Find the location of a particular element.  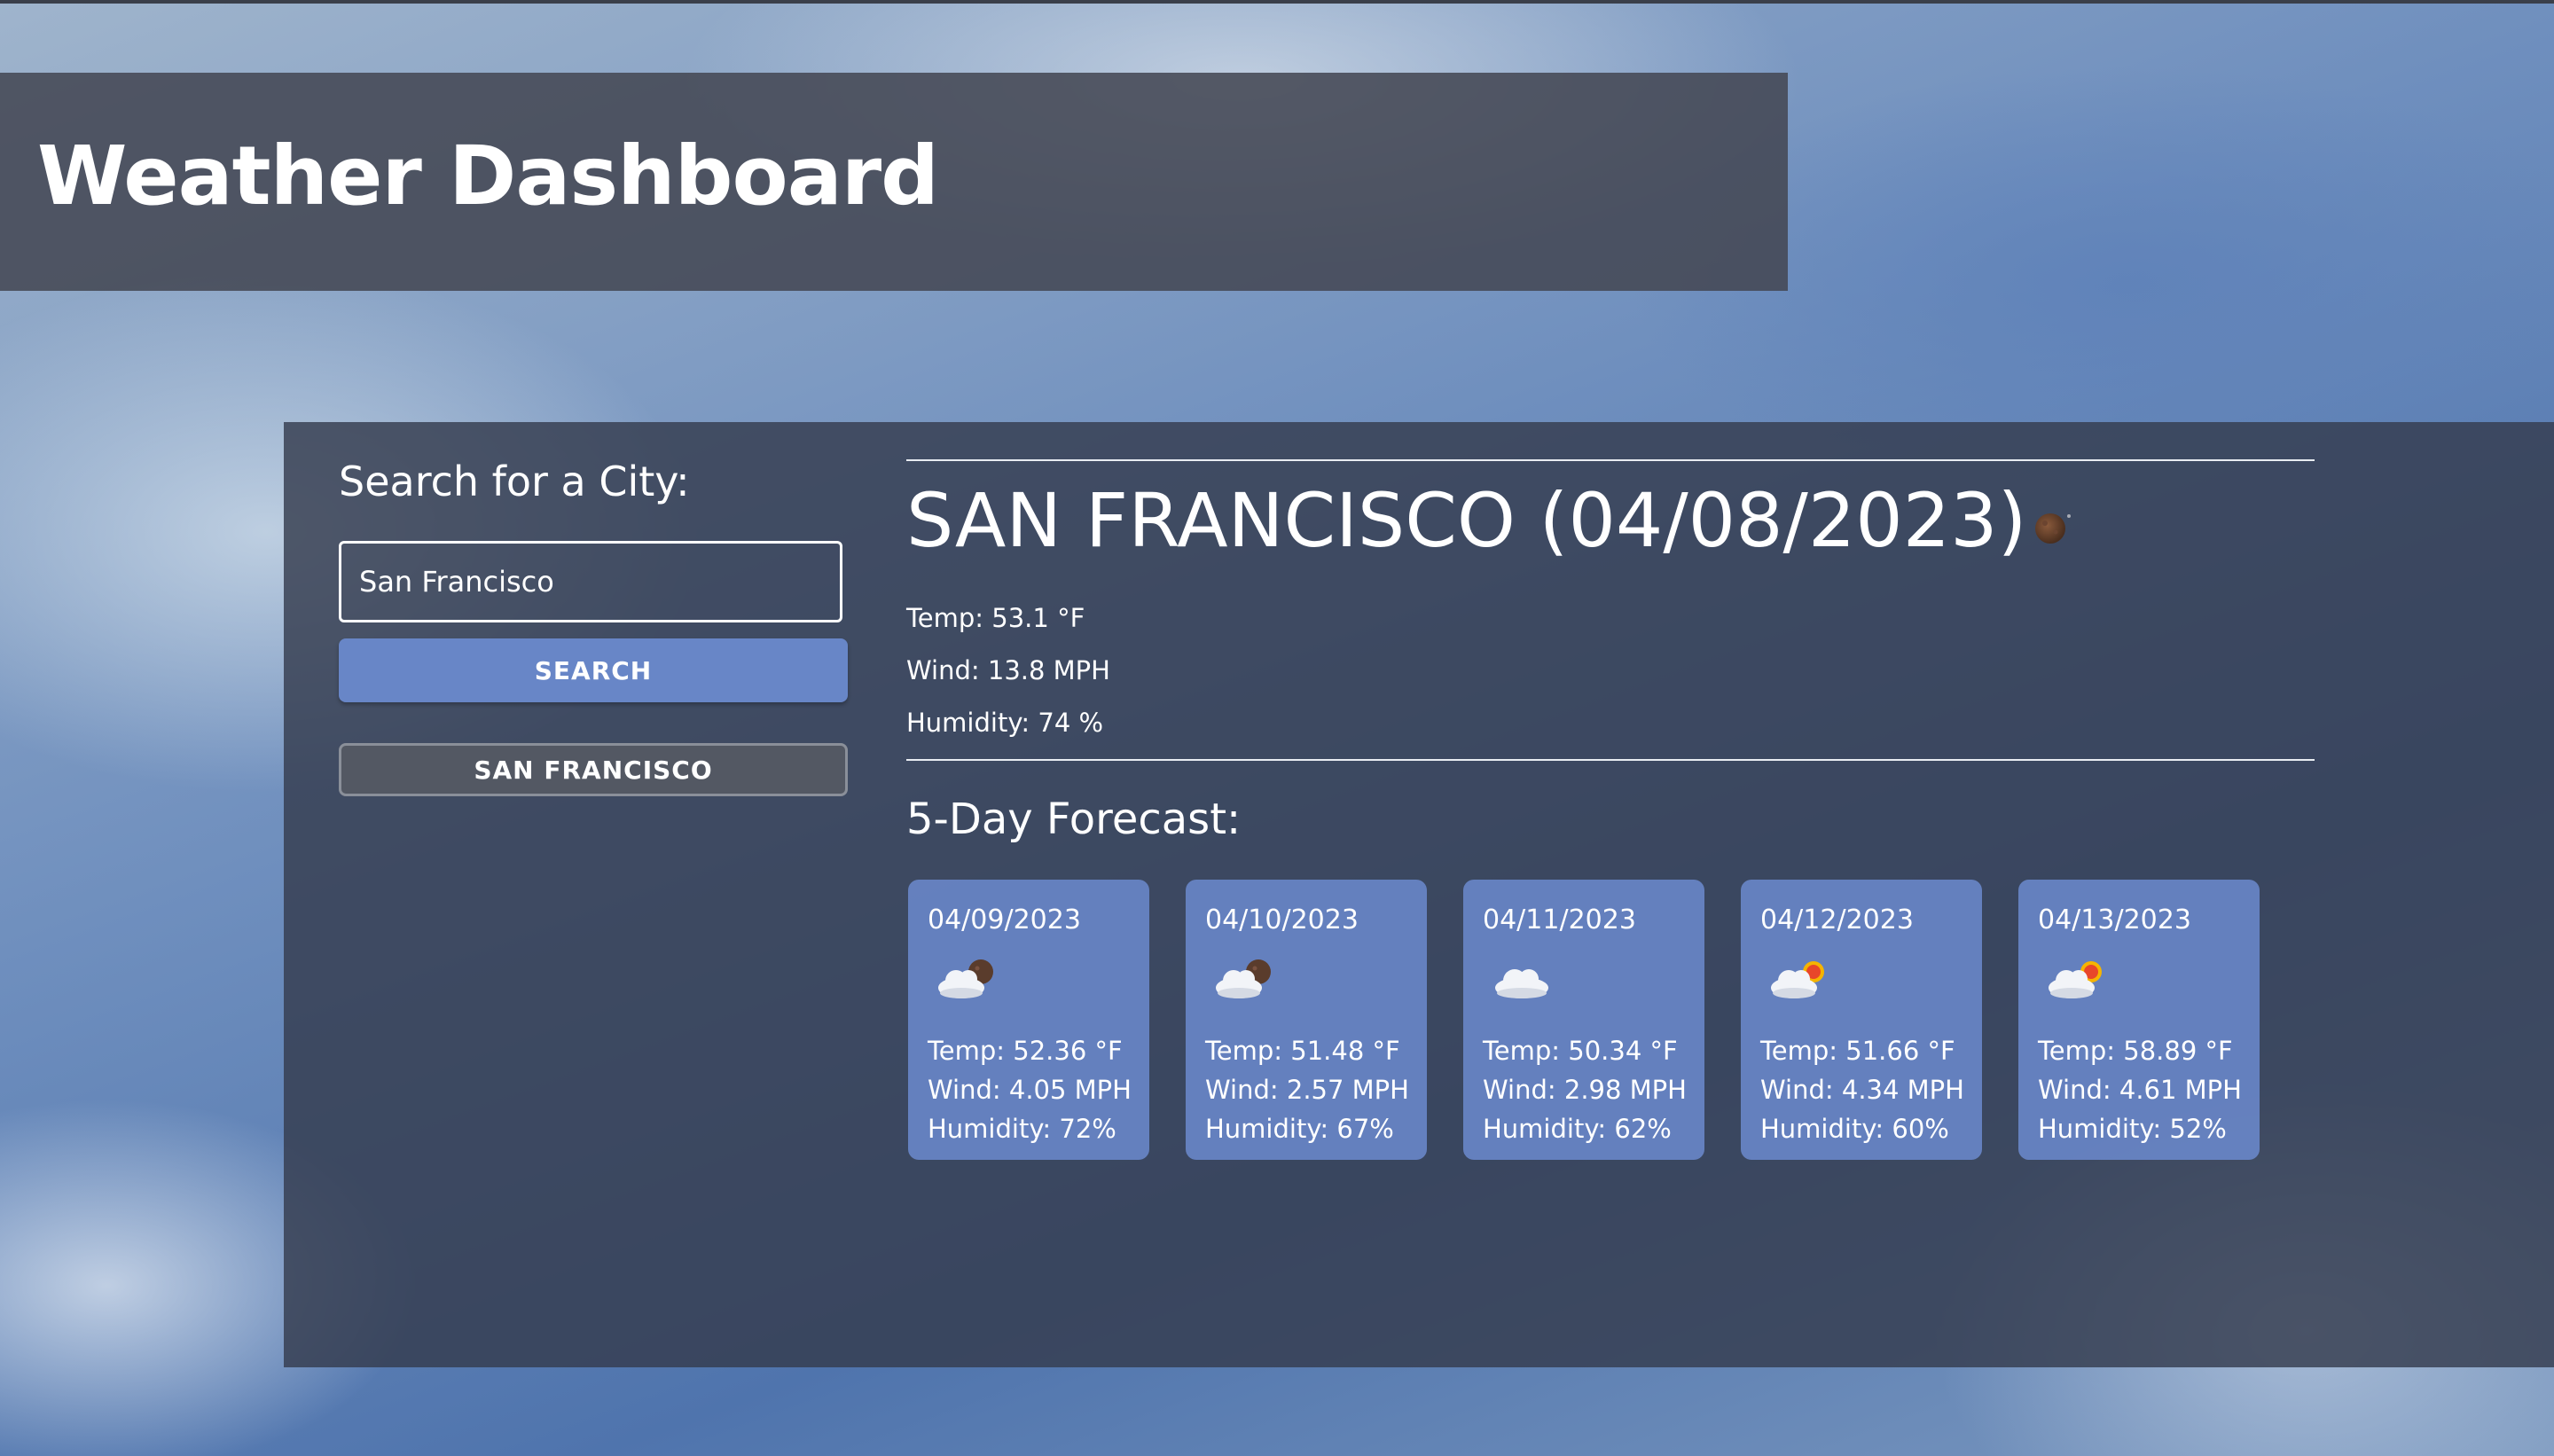

forecast-temp: Temp: 51.48 °F is located at coordinates (1302, 1051).